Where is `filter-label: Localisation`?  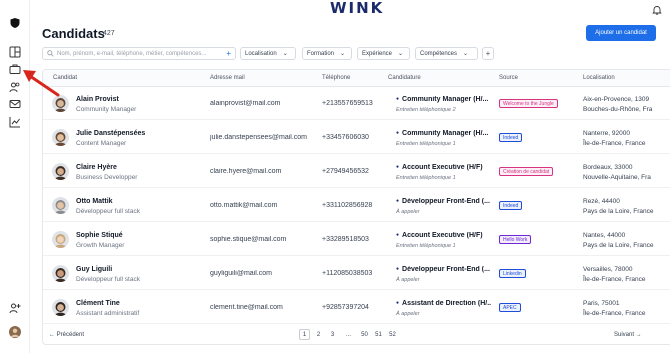
filter-label: Localisation is located at coordinates (261, 53).